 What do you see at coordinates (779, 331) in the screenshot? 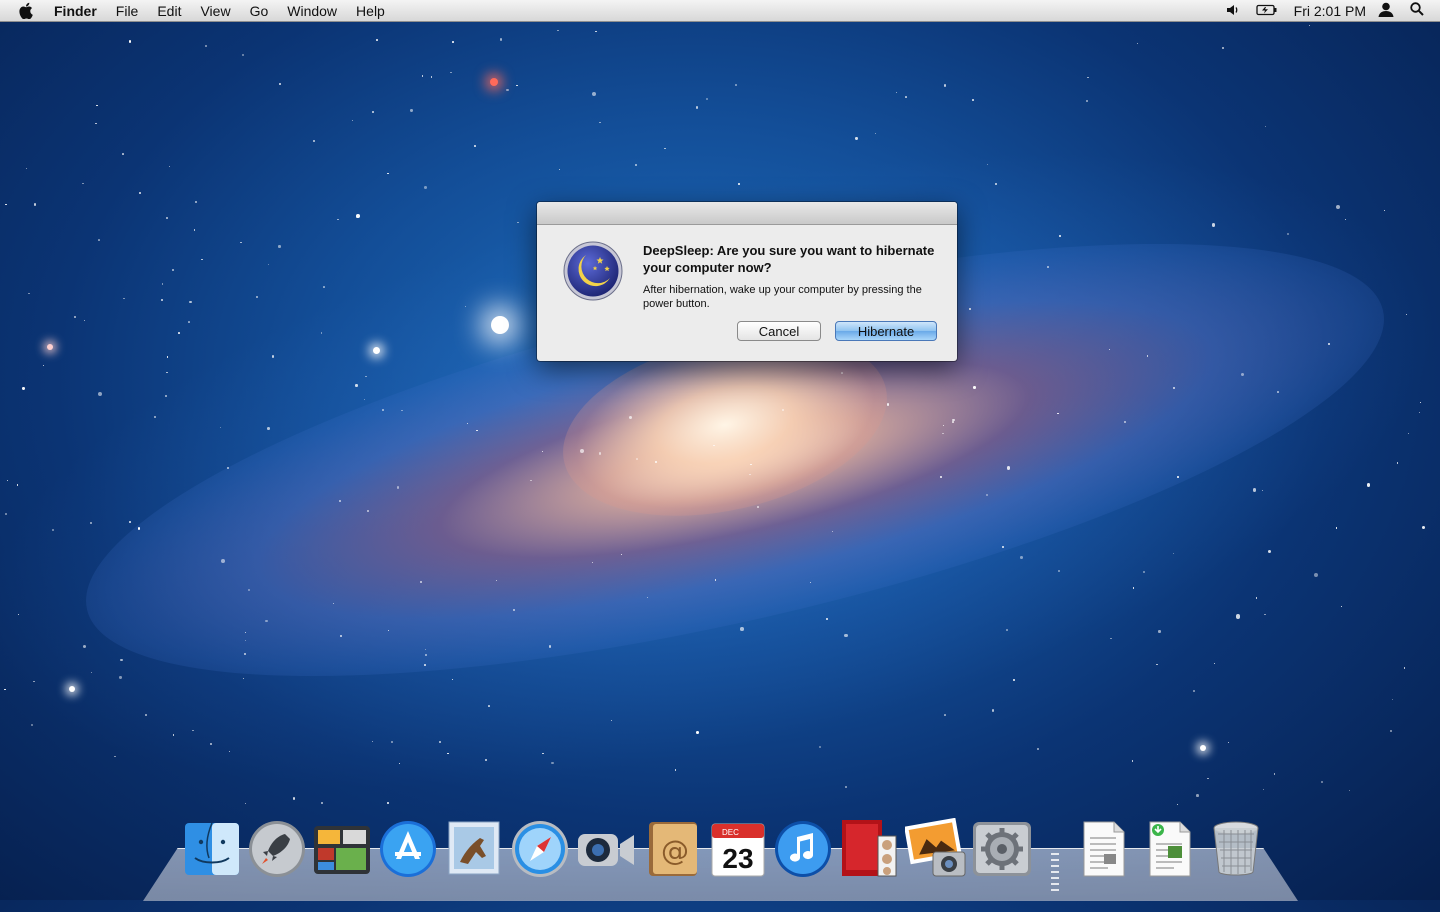
I see `cancel-button: Cancel` at bounding box center [779, 331].